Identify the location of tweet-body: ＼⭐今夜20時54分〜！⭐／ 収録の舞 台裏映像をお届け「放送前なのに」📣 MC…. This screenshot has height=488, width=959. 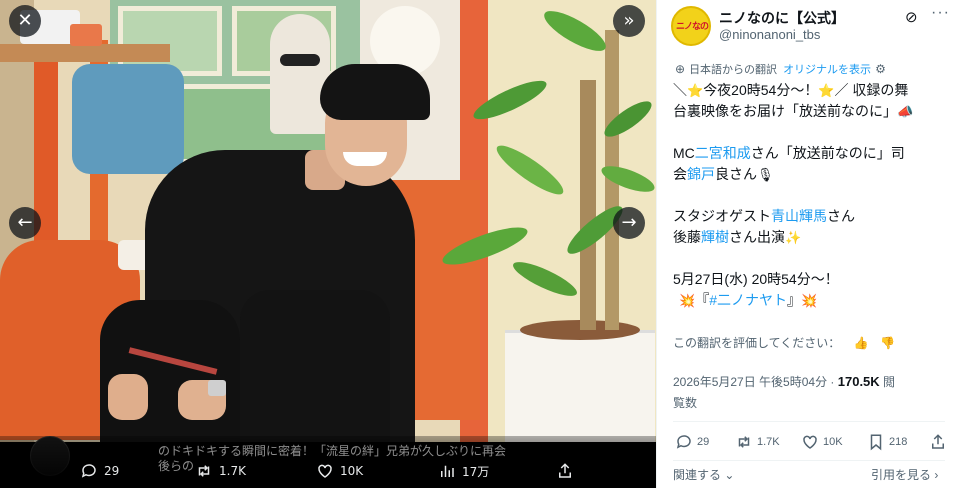
(812, 195).